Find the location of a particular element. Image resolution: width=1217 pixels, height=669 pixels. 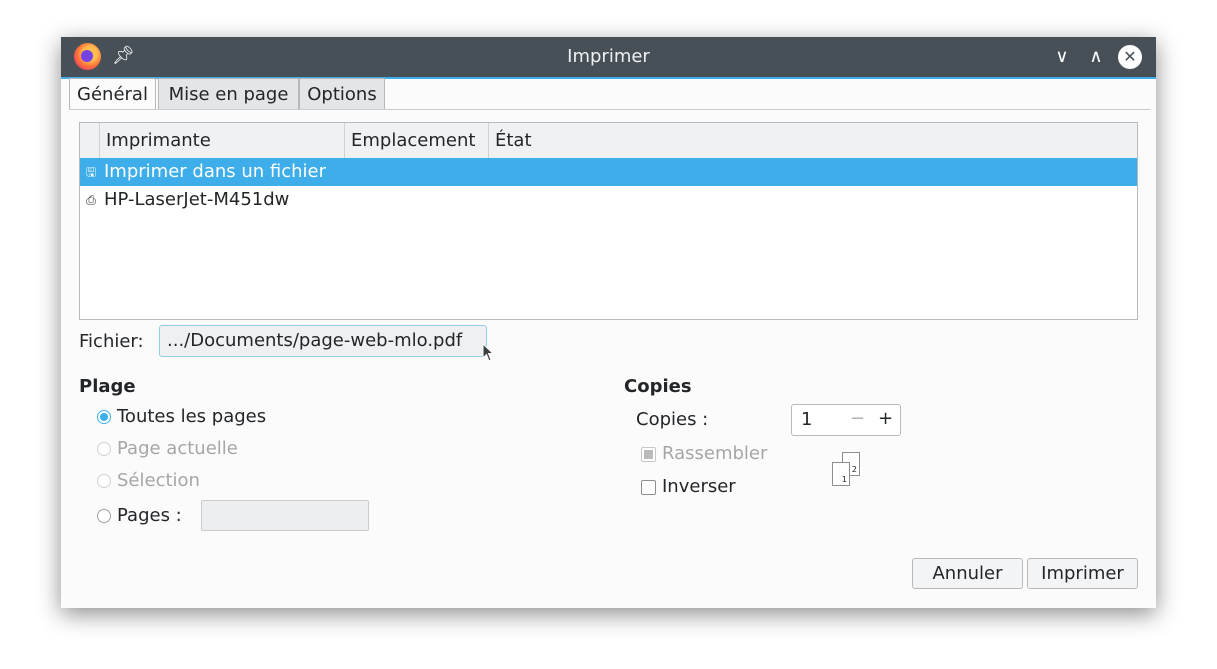

collate-preview-icon: 2 1 is located at coordinates (846, 471).